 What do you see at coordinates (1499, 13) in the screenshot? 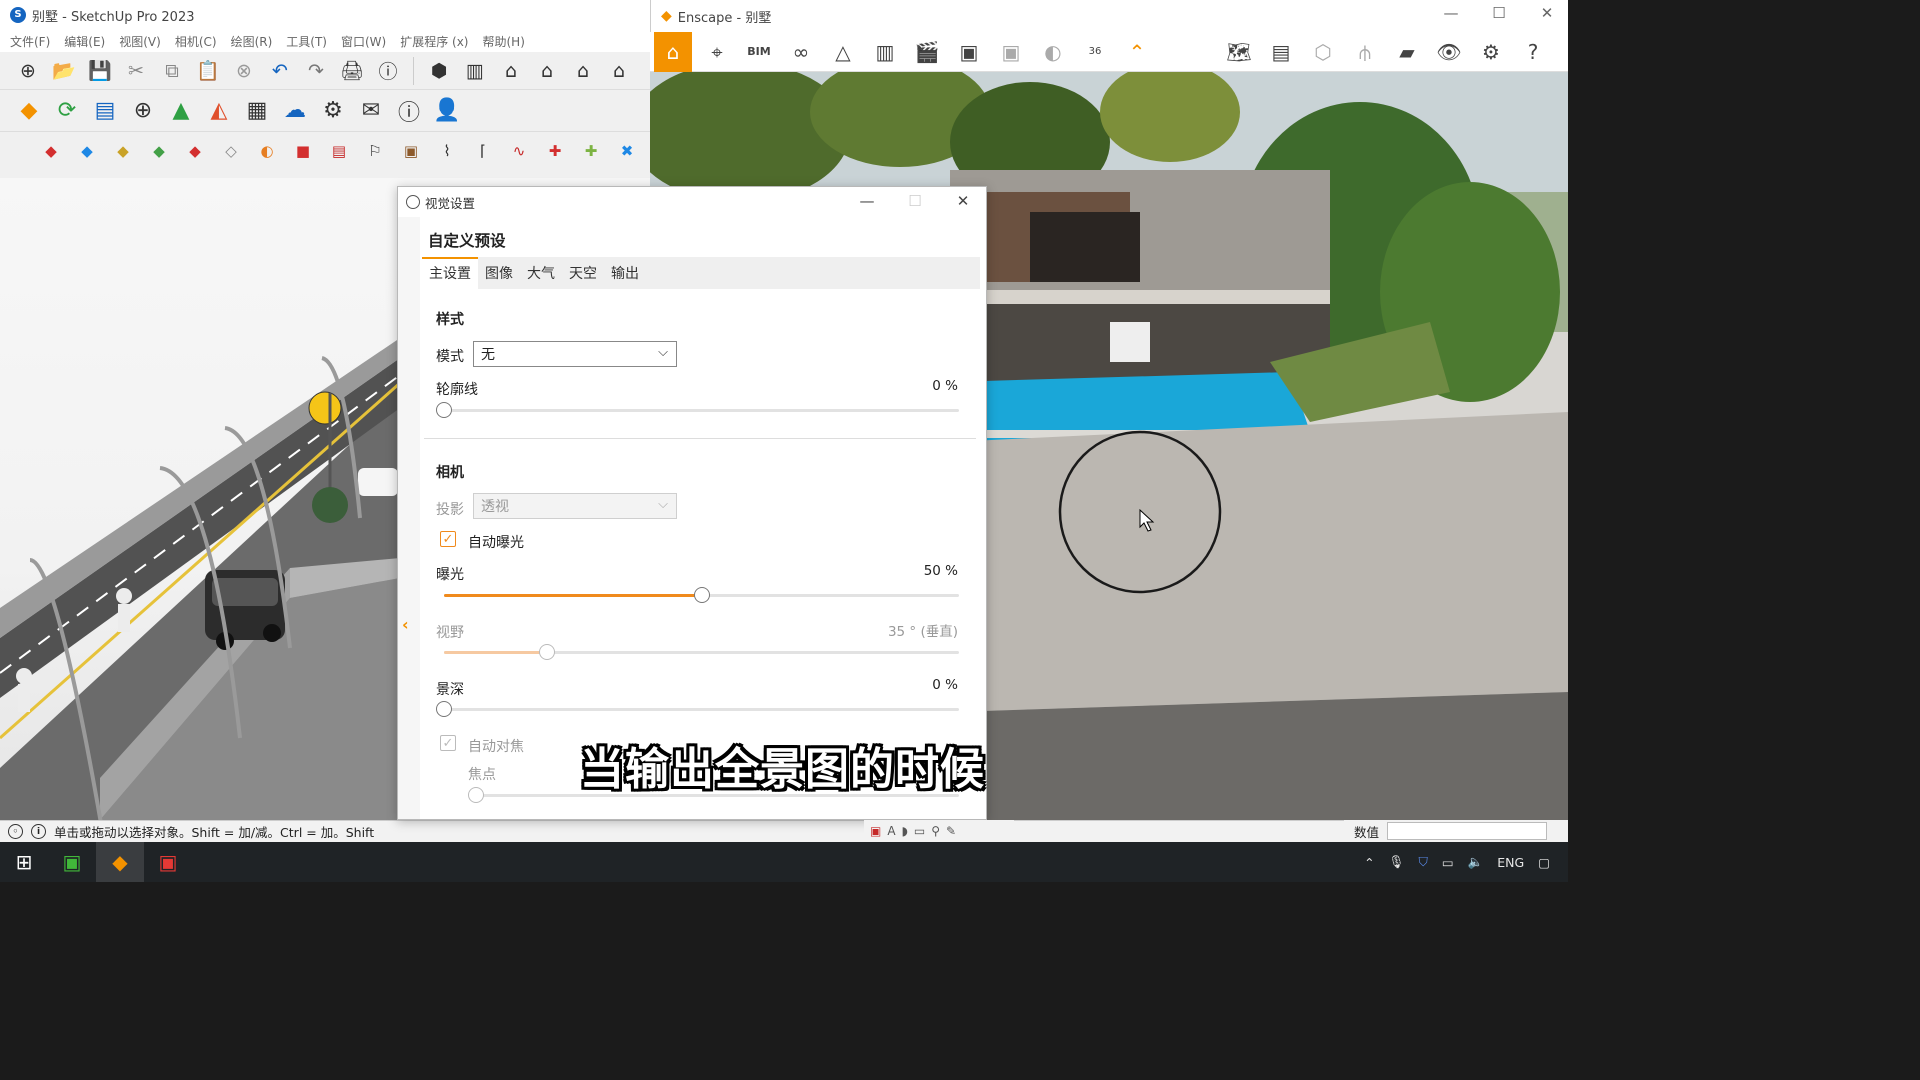
I see `maximize-icon: ☐` at bounding box center [1499, 13].